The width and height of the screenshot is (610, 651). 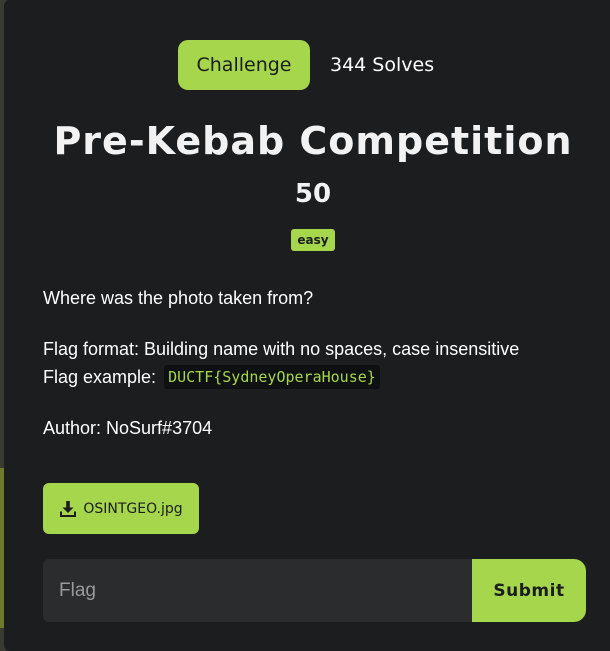 I want to click on flag-input, so click(x=259, y=590).